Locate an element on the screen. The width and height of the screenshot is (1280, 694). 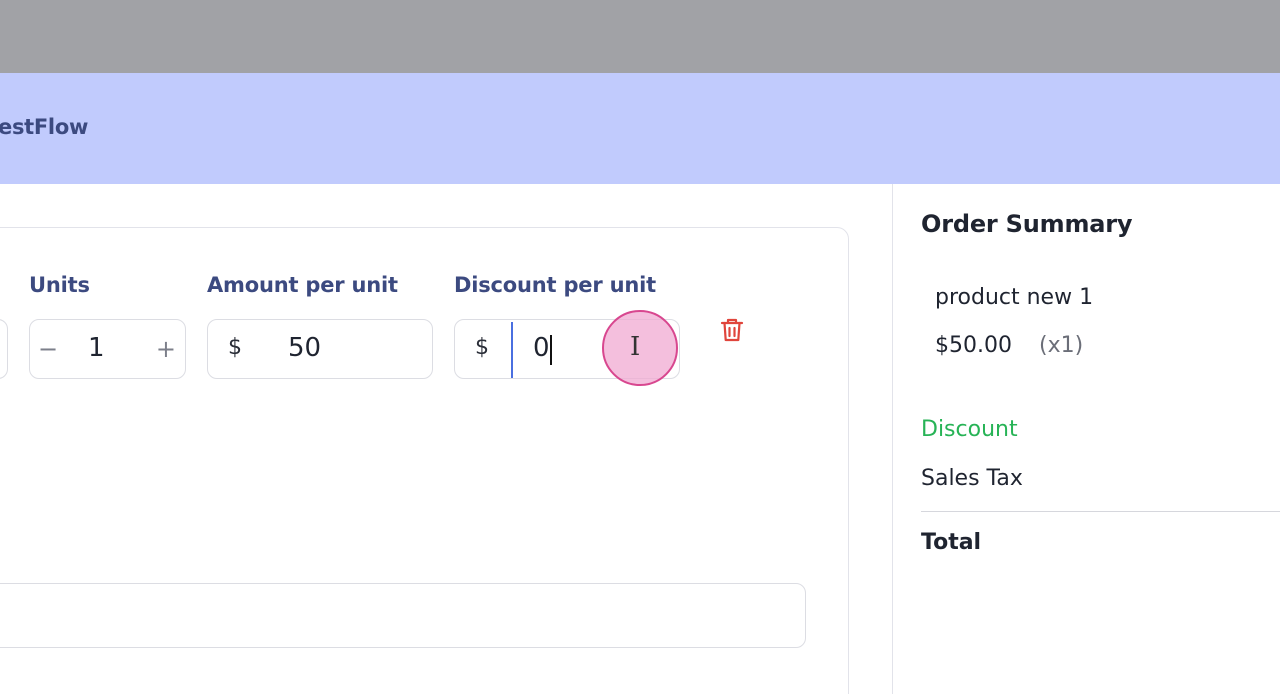
brand-logo-text: estFlow is located at coordinates (44, 127).